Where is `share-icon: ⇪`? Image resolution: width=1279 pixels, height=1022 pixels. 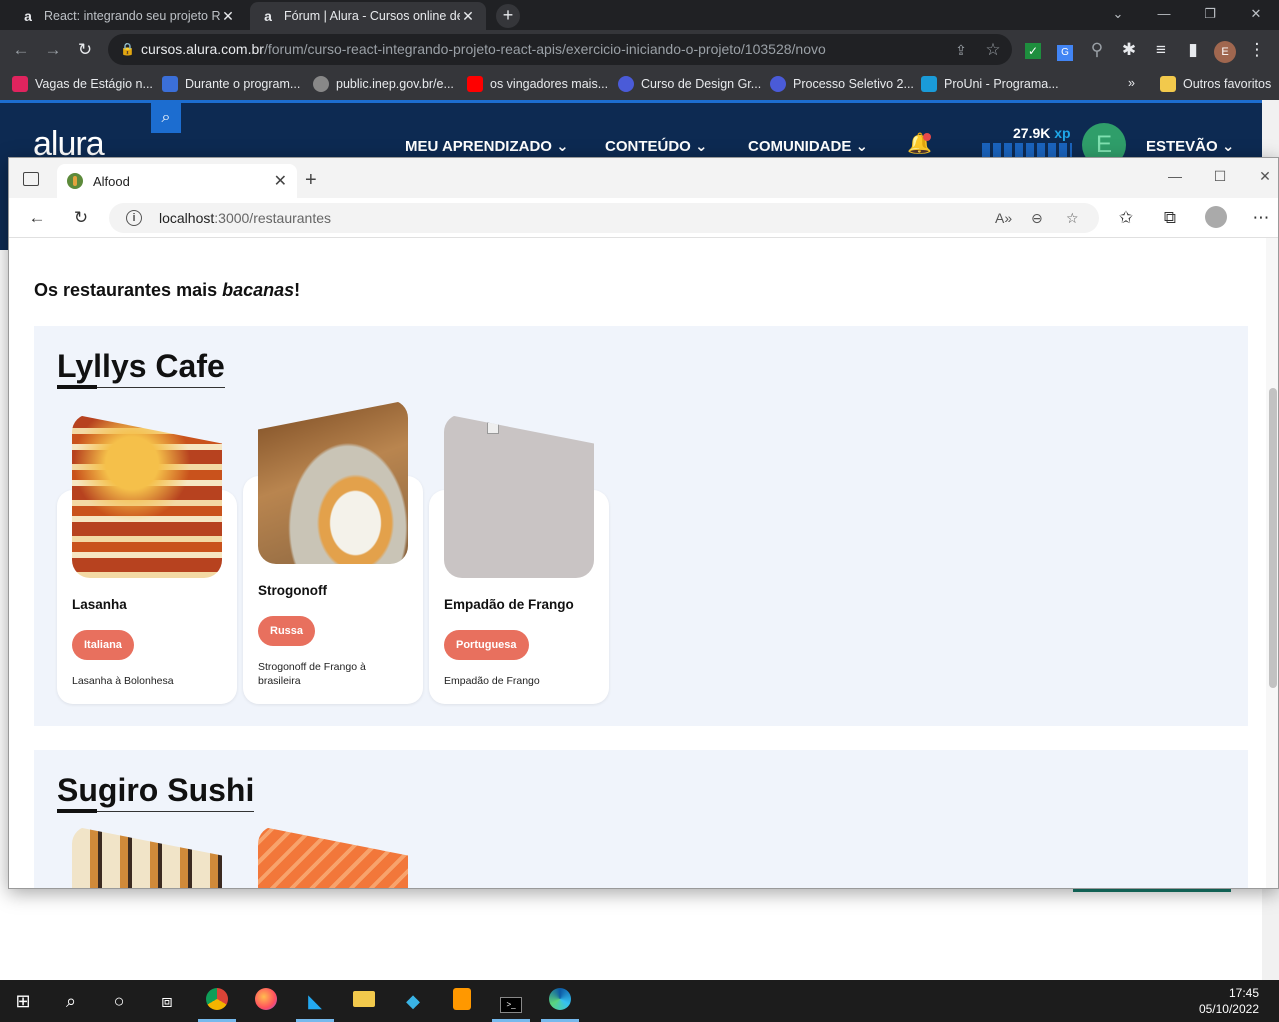 share-icon: ⇪ is located at coordinates (961, 50).